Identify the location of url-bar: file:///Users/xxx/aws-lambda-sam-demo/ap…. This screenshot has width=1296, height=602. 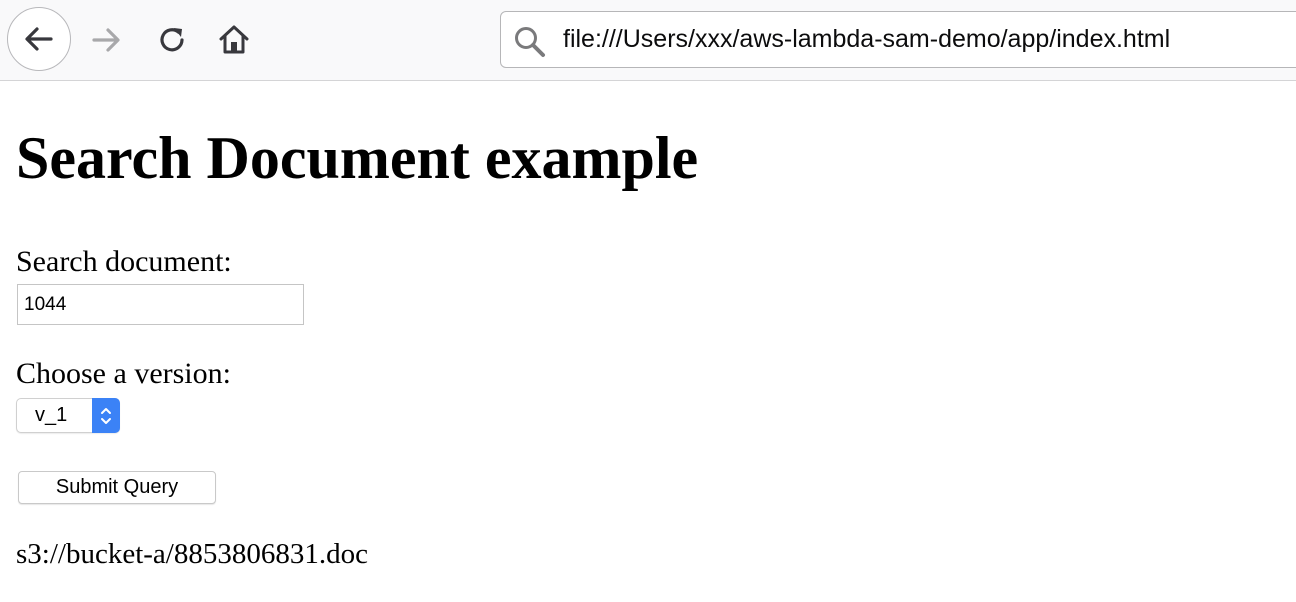
(898, 39).